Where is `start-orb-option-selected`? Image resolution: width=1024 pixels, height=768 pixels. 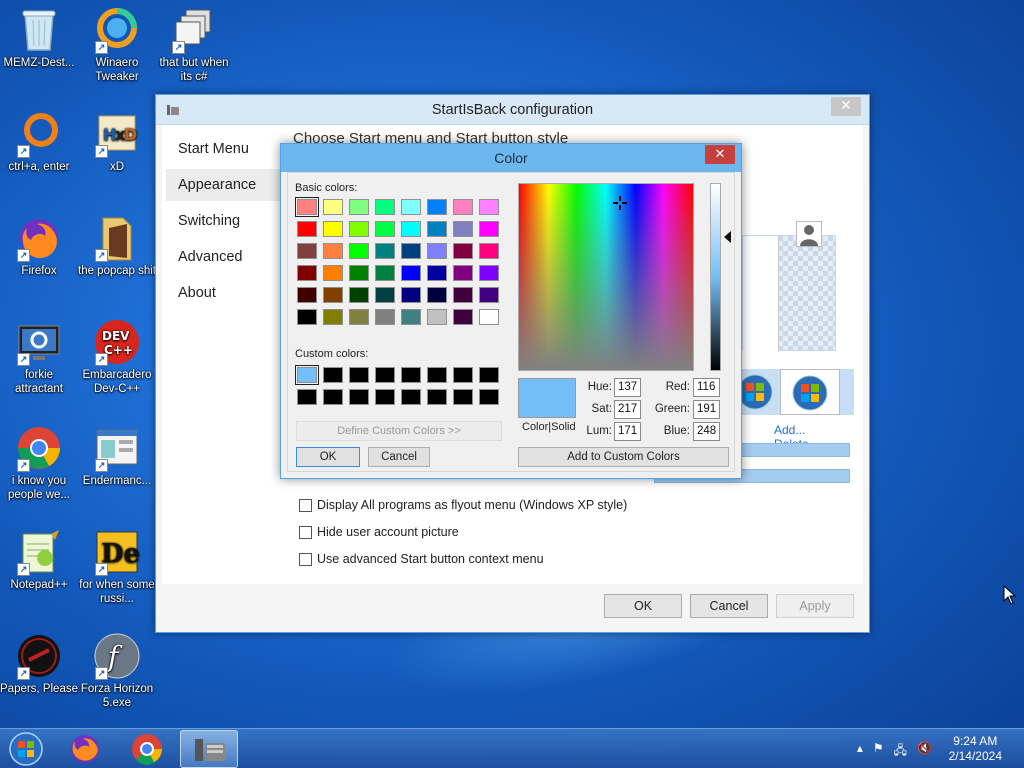 start-orb-option-selected is located at coordinates (810, 392).